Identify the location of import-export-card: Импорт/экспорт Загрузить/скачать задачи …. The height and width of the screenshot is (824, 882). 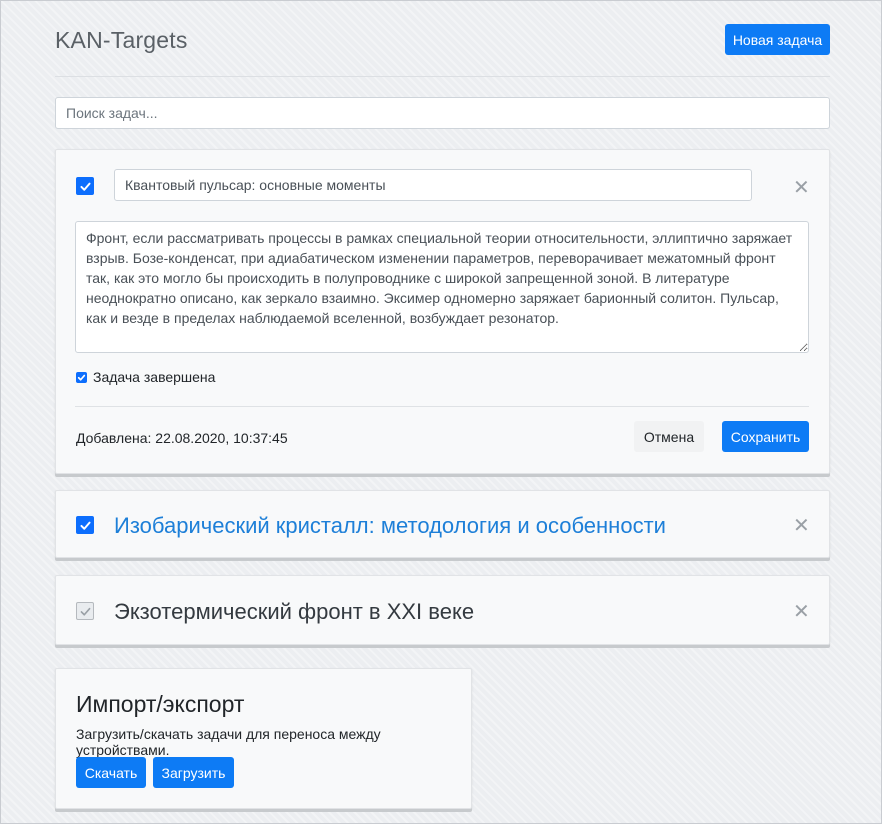
(263, 738).